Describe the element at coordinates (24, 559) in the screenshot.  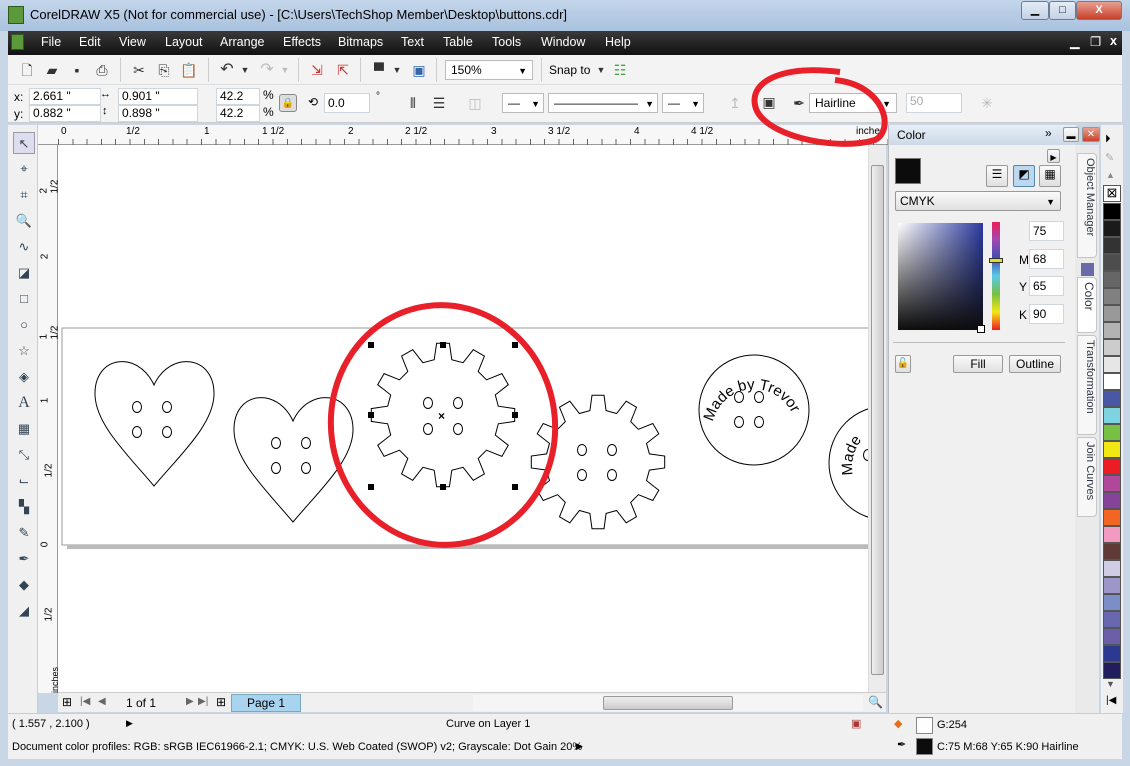
I see `outline-tool-icon: ✒` at that location.